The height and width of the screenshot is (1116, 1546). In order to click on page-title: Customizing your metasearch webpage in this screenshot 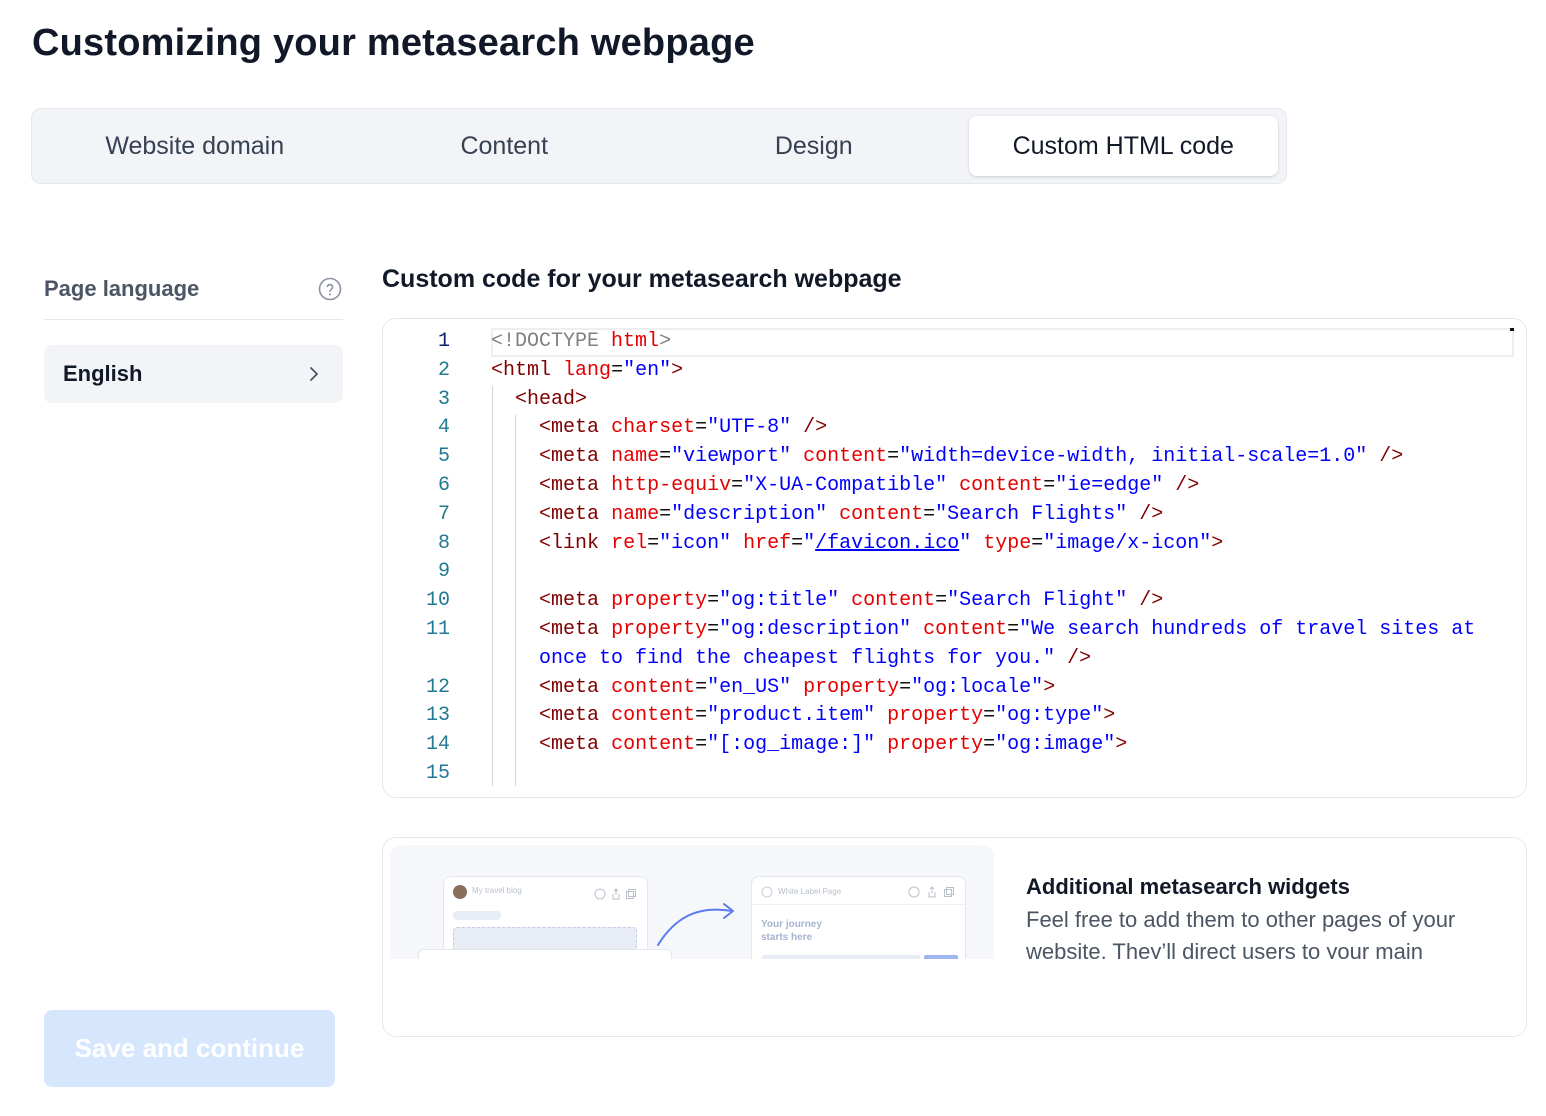, I will do `click(393, 43)`.